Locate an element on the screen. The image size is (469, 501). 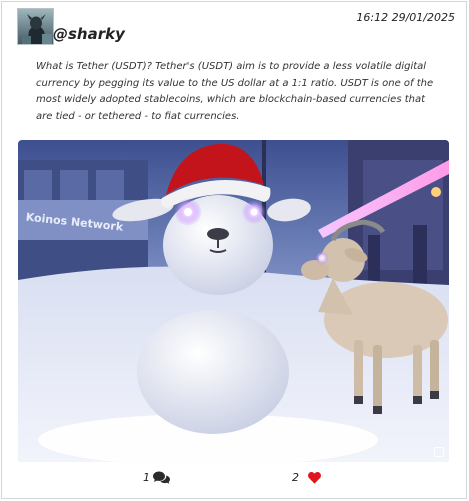
comment-bubbles-icon is located at coordinates (161, 477).